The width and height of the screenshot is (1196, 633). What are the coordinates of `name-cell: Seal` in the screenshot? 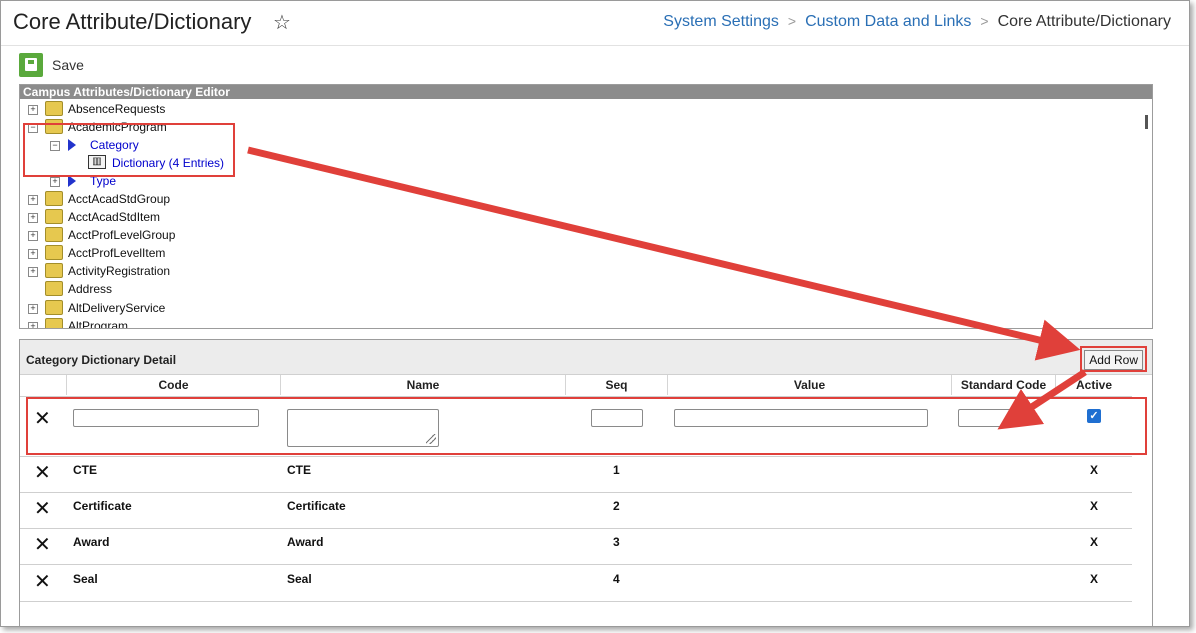 It's located at (299, 579).